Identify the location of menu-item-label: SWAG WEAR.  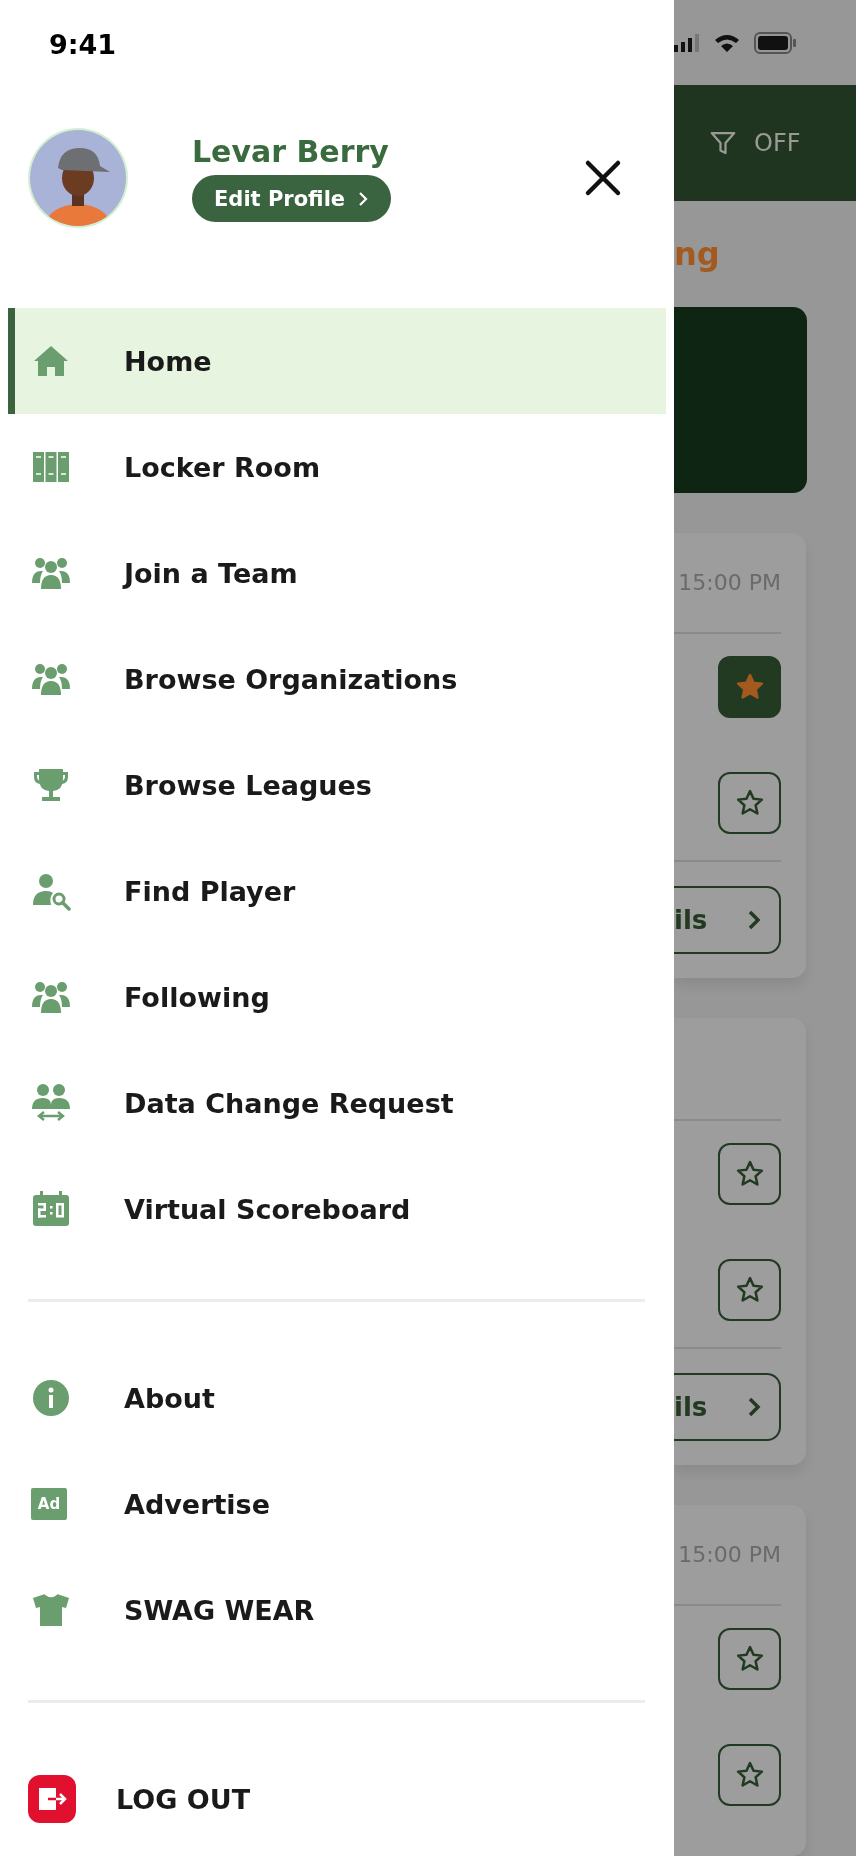
(219, 1610).